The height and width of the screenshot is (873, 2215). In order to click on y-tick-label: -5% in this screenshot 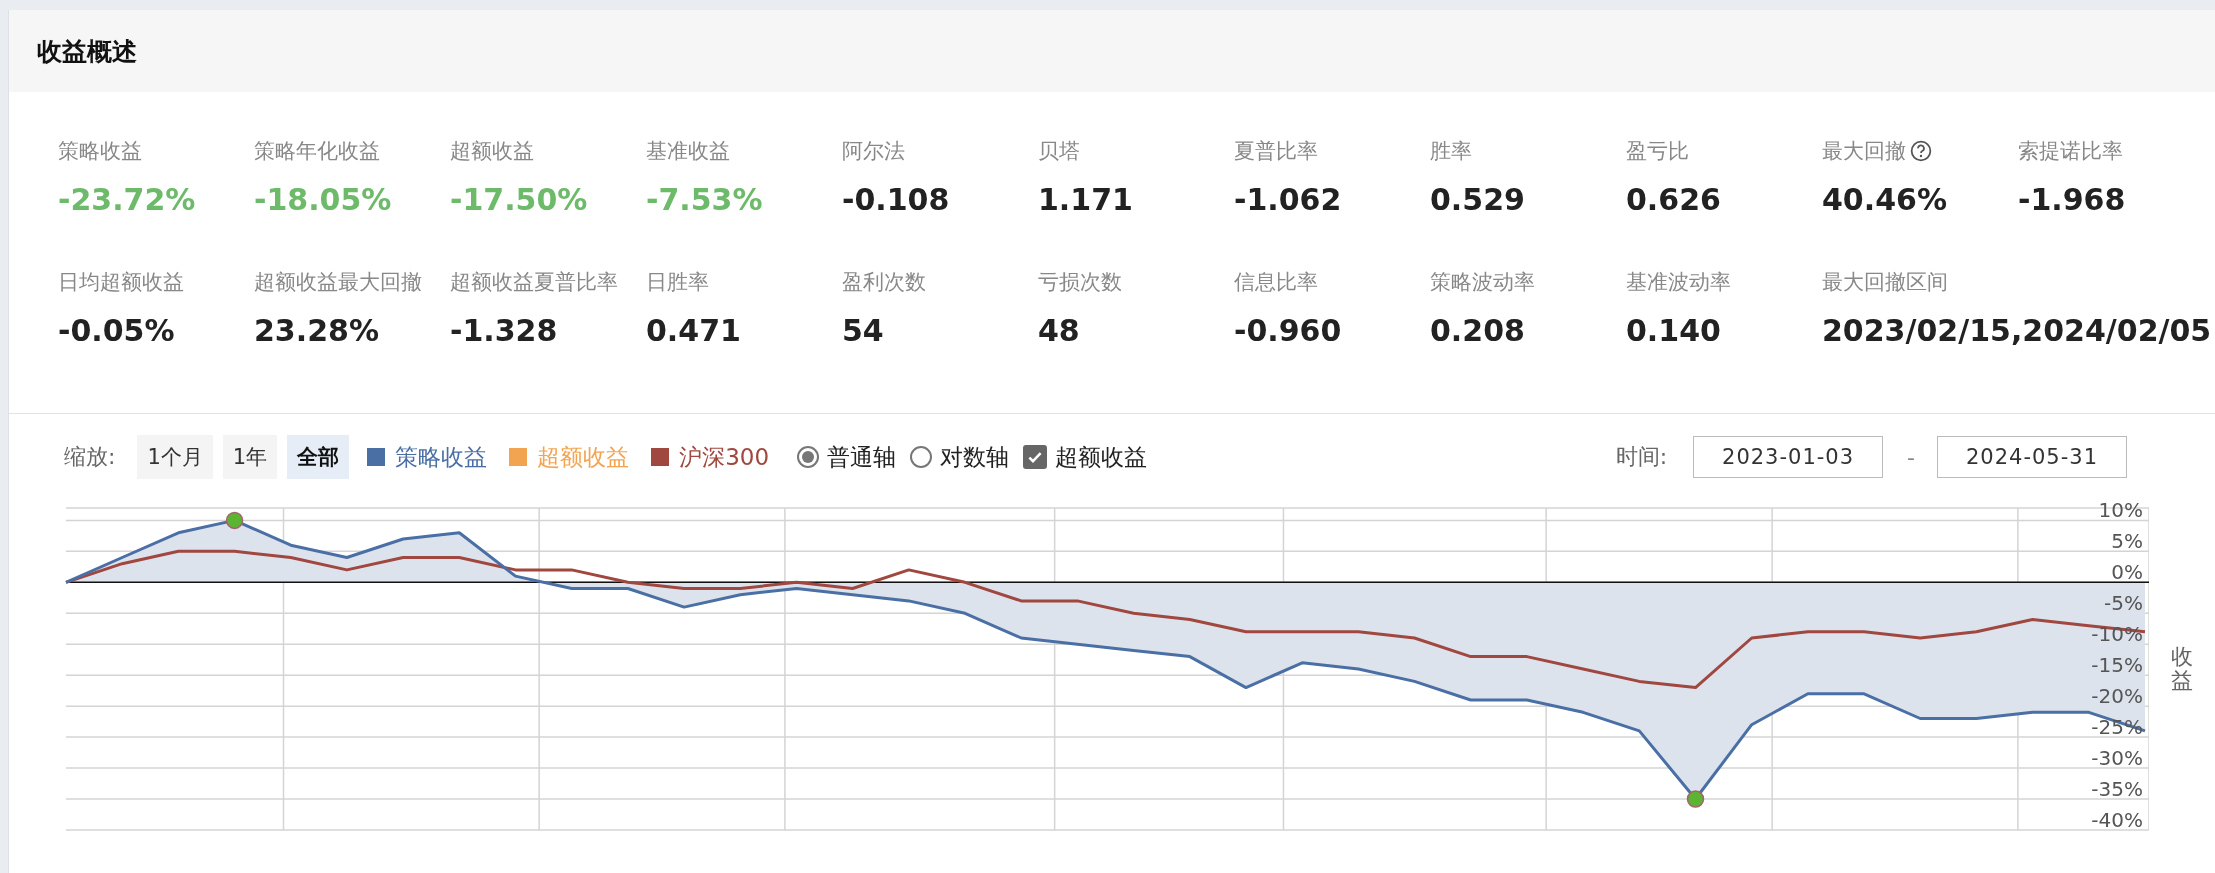, I will do `click(2123, 603)`.